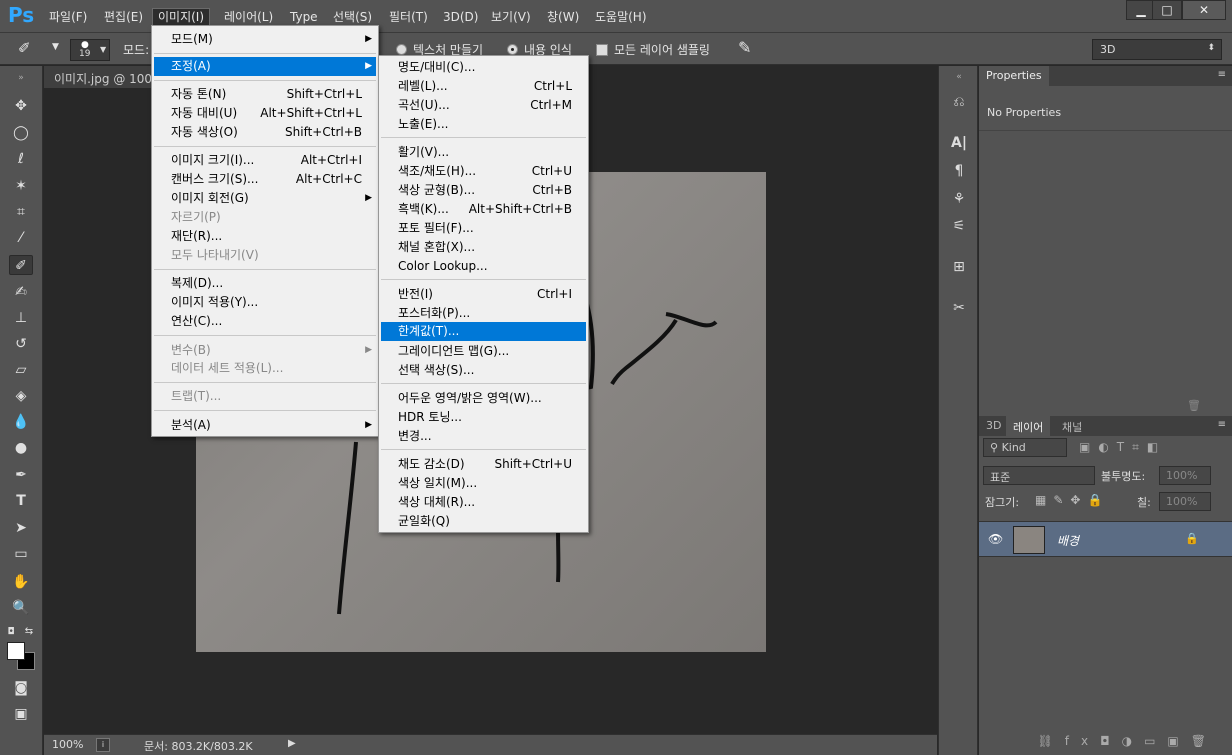 Image resolution: width=1232 pixels, height=755 pixels. Describe the element at coordinates (265, 39) in the screenshot. I see `menu-item-mode: 모드(M) ▶` at that location.